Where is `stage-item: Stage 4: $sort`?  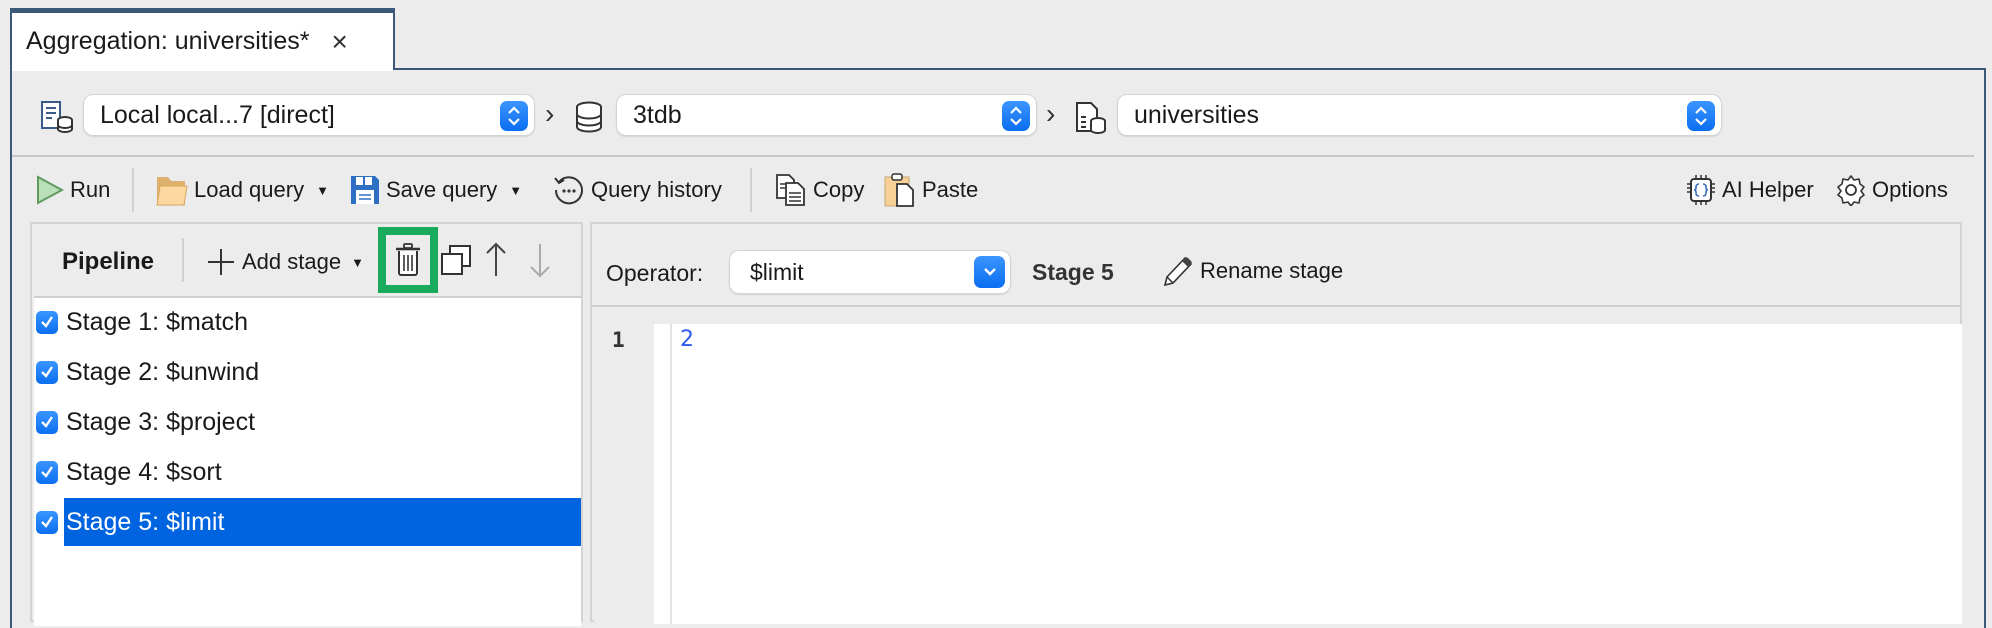
stage-item: Stage 4: $sort is located at coordinates (307, 472).